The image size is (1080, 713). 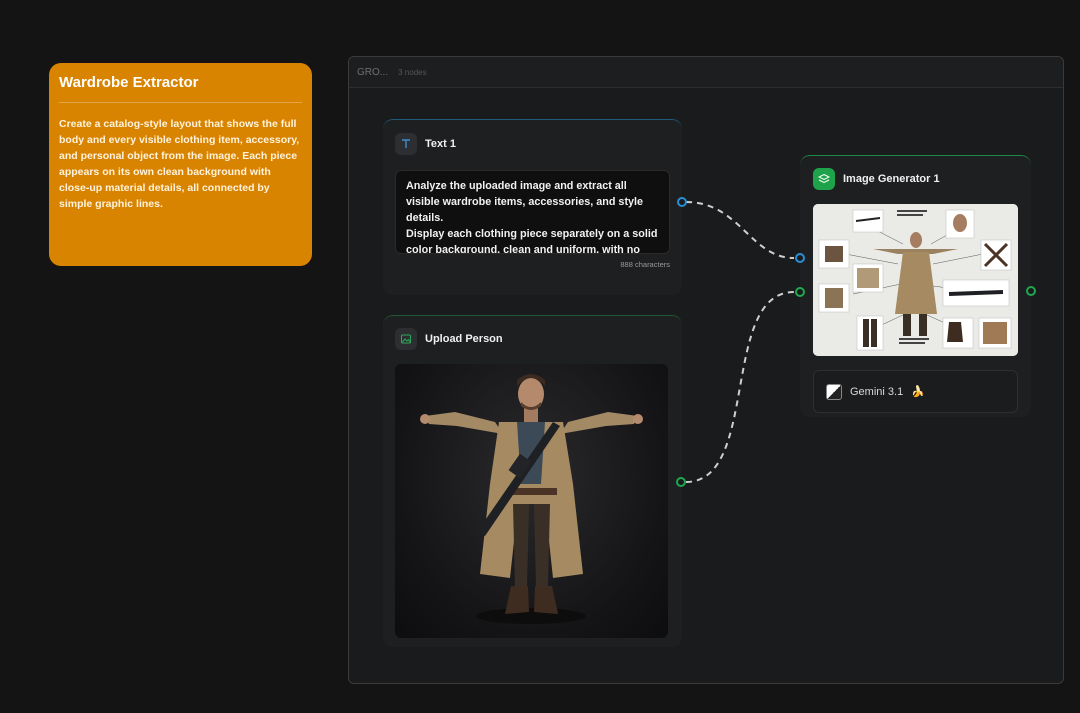 What do you see at coordinates (682, 202) in the screenshot?
I see `text-output-port` at bounding box center [682, 202].